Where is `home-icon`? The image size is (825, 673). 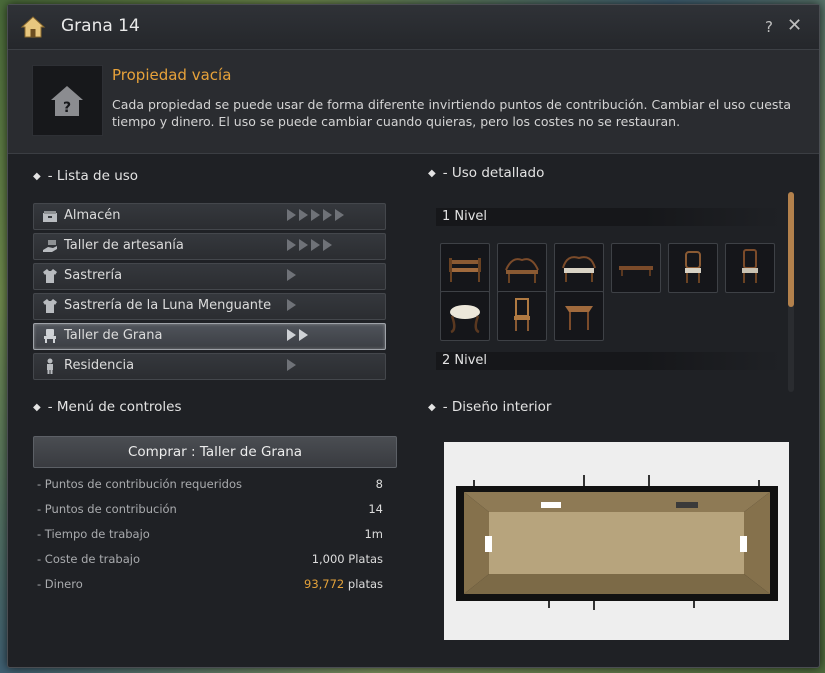 home-icon is located at coordinates (33, 27).